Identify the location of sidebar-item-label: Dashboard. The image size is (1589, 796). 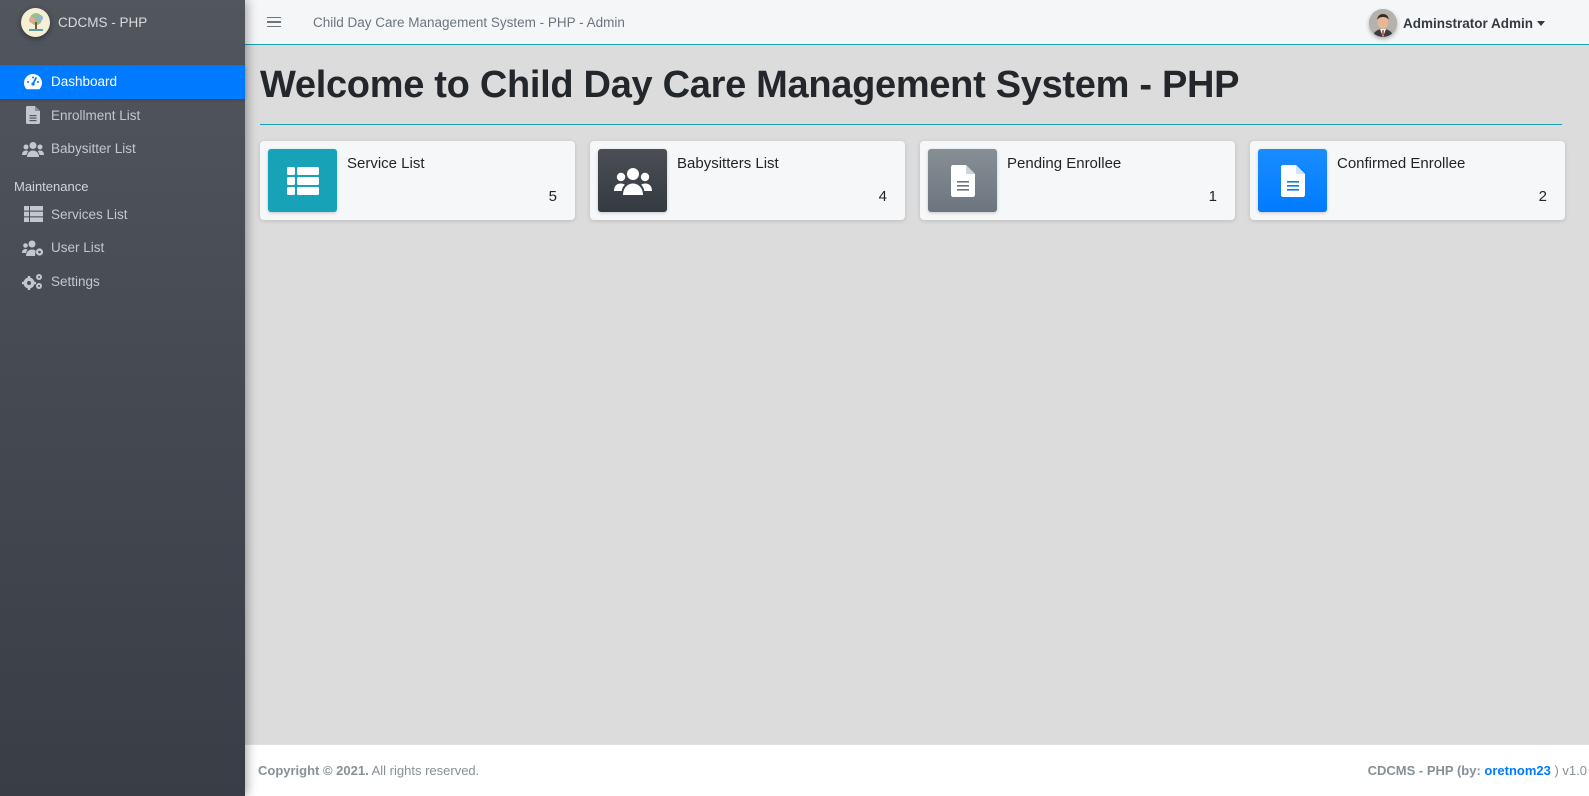
(84, 82).